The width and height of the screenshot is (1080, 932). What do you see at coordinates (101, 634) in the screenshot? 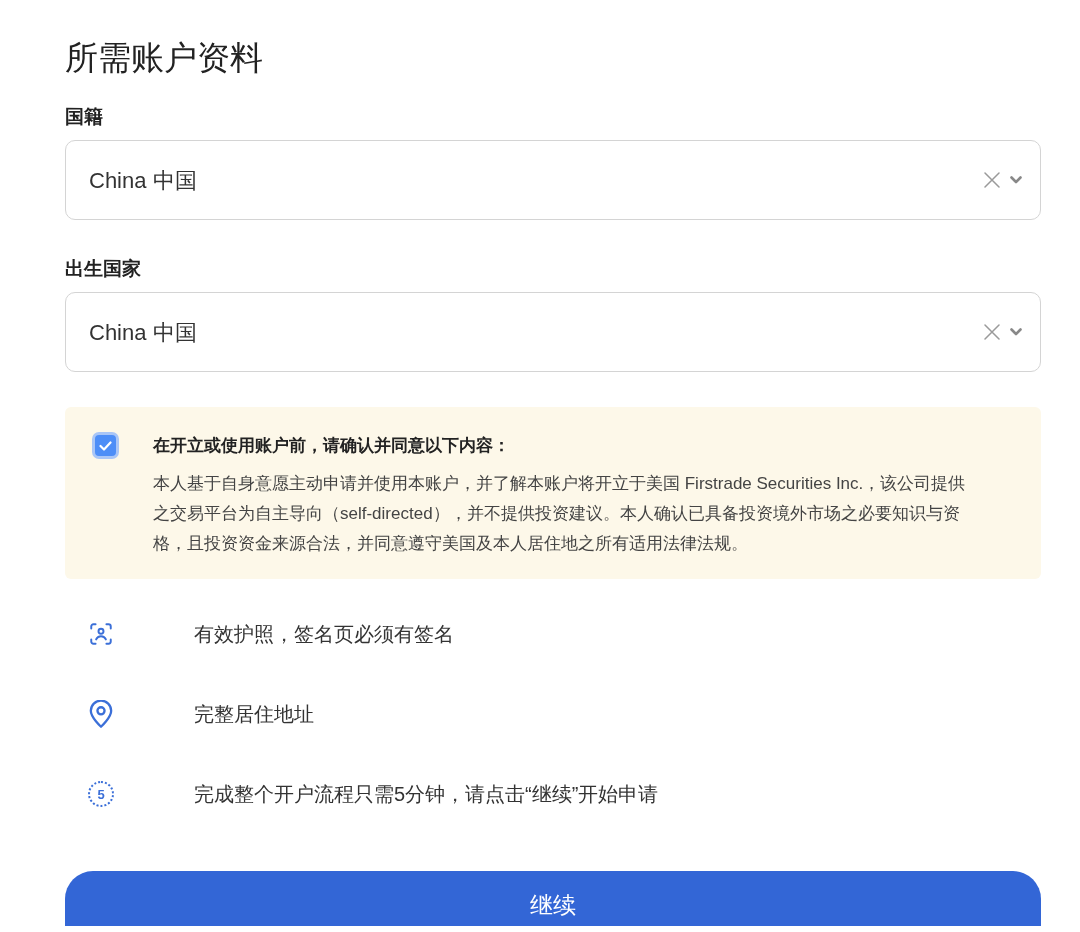
I see `face-scan-icon` at bounding box center [101, 634].